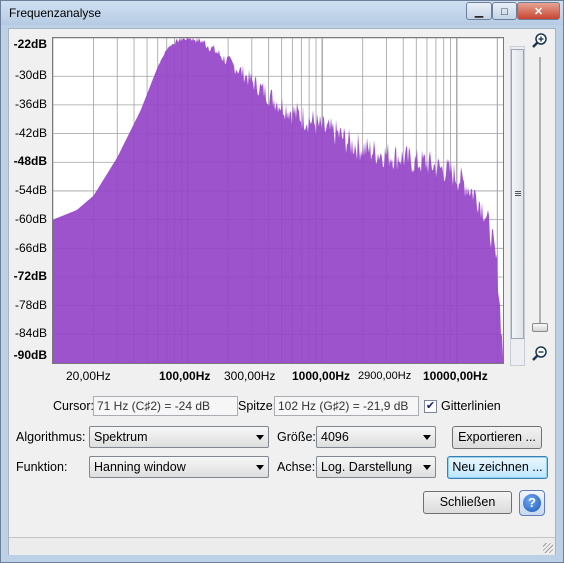 Image resolution: width=564 pixels, height=563 pixels. I want to click on algorithm-value: Spektrum, so click(121, 437).